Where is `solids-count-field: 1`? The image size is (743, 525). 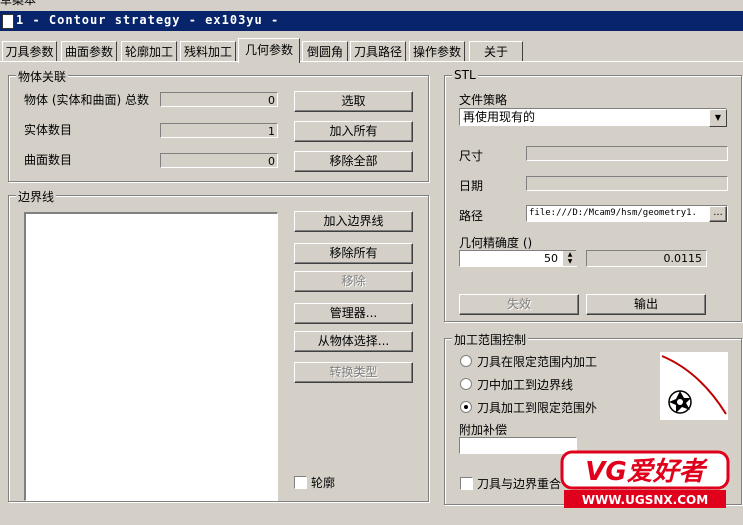 solids-count-field: 1 is located at coordinates (219, 130).